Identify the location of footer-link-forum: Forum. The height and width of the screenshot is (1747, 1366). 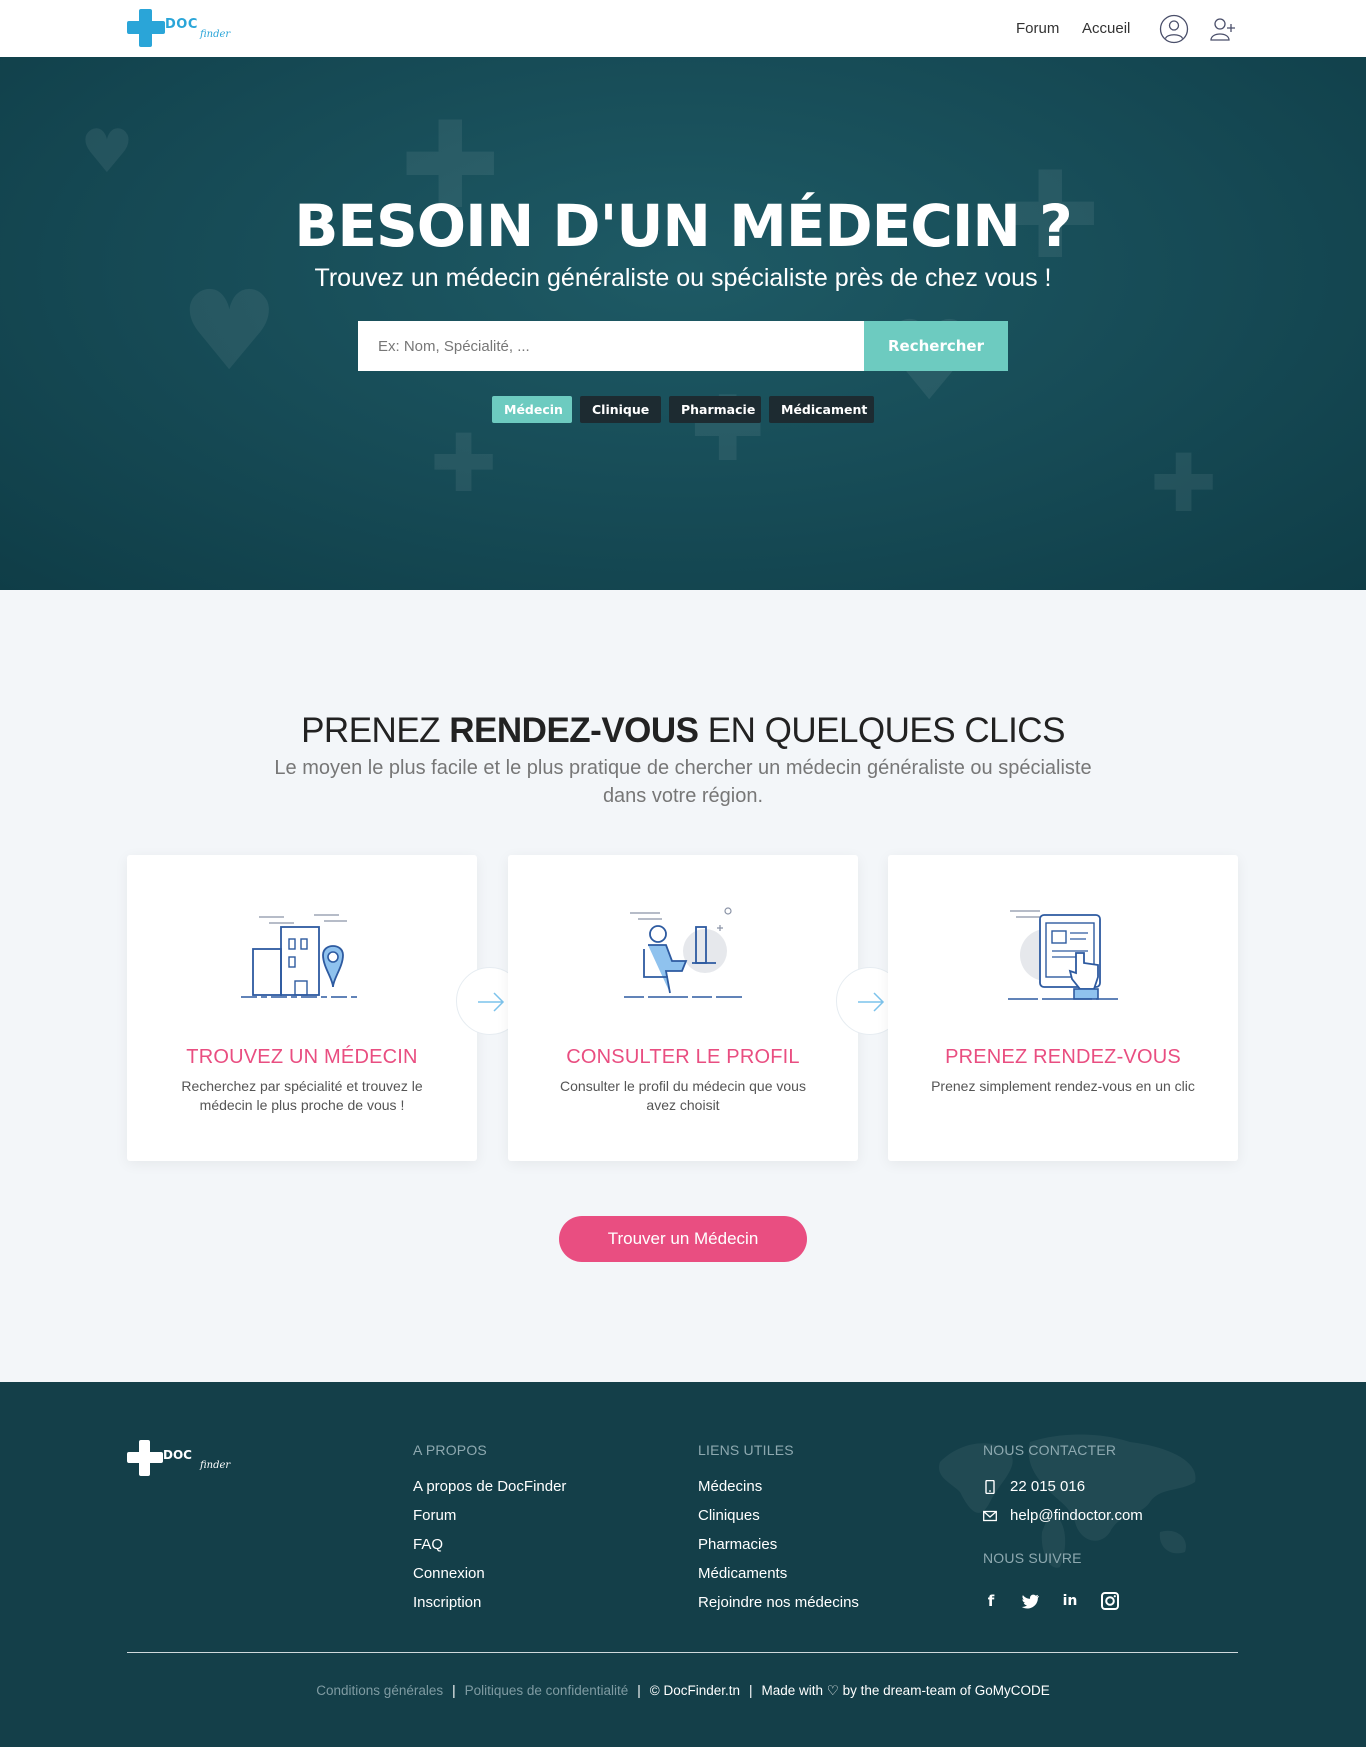
(434, 1515).